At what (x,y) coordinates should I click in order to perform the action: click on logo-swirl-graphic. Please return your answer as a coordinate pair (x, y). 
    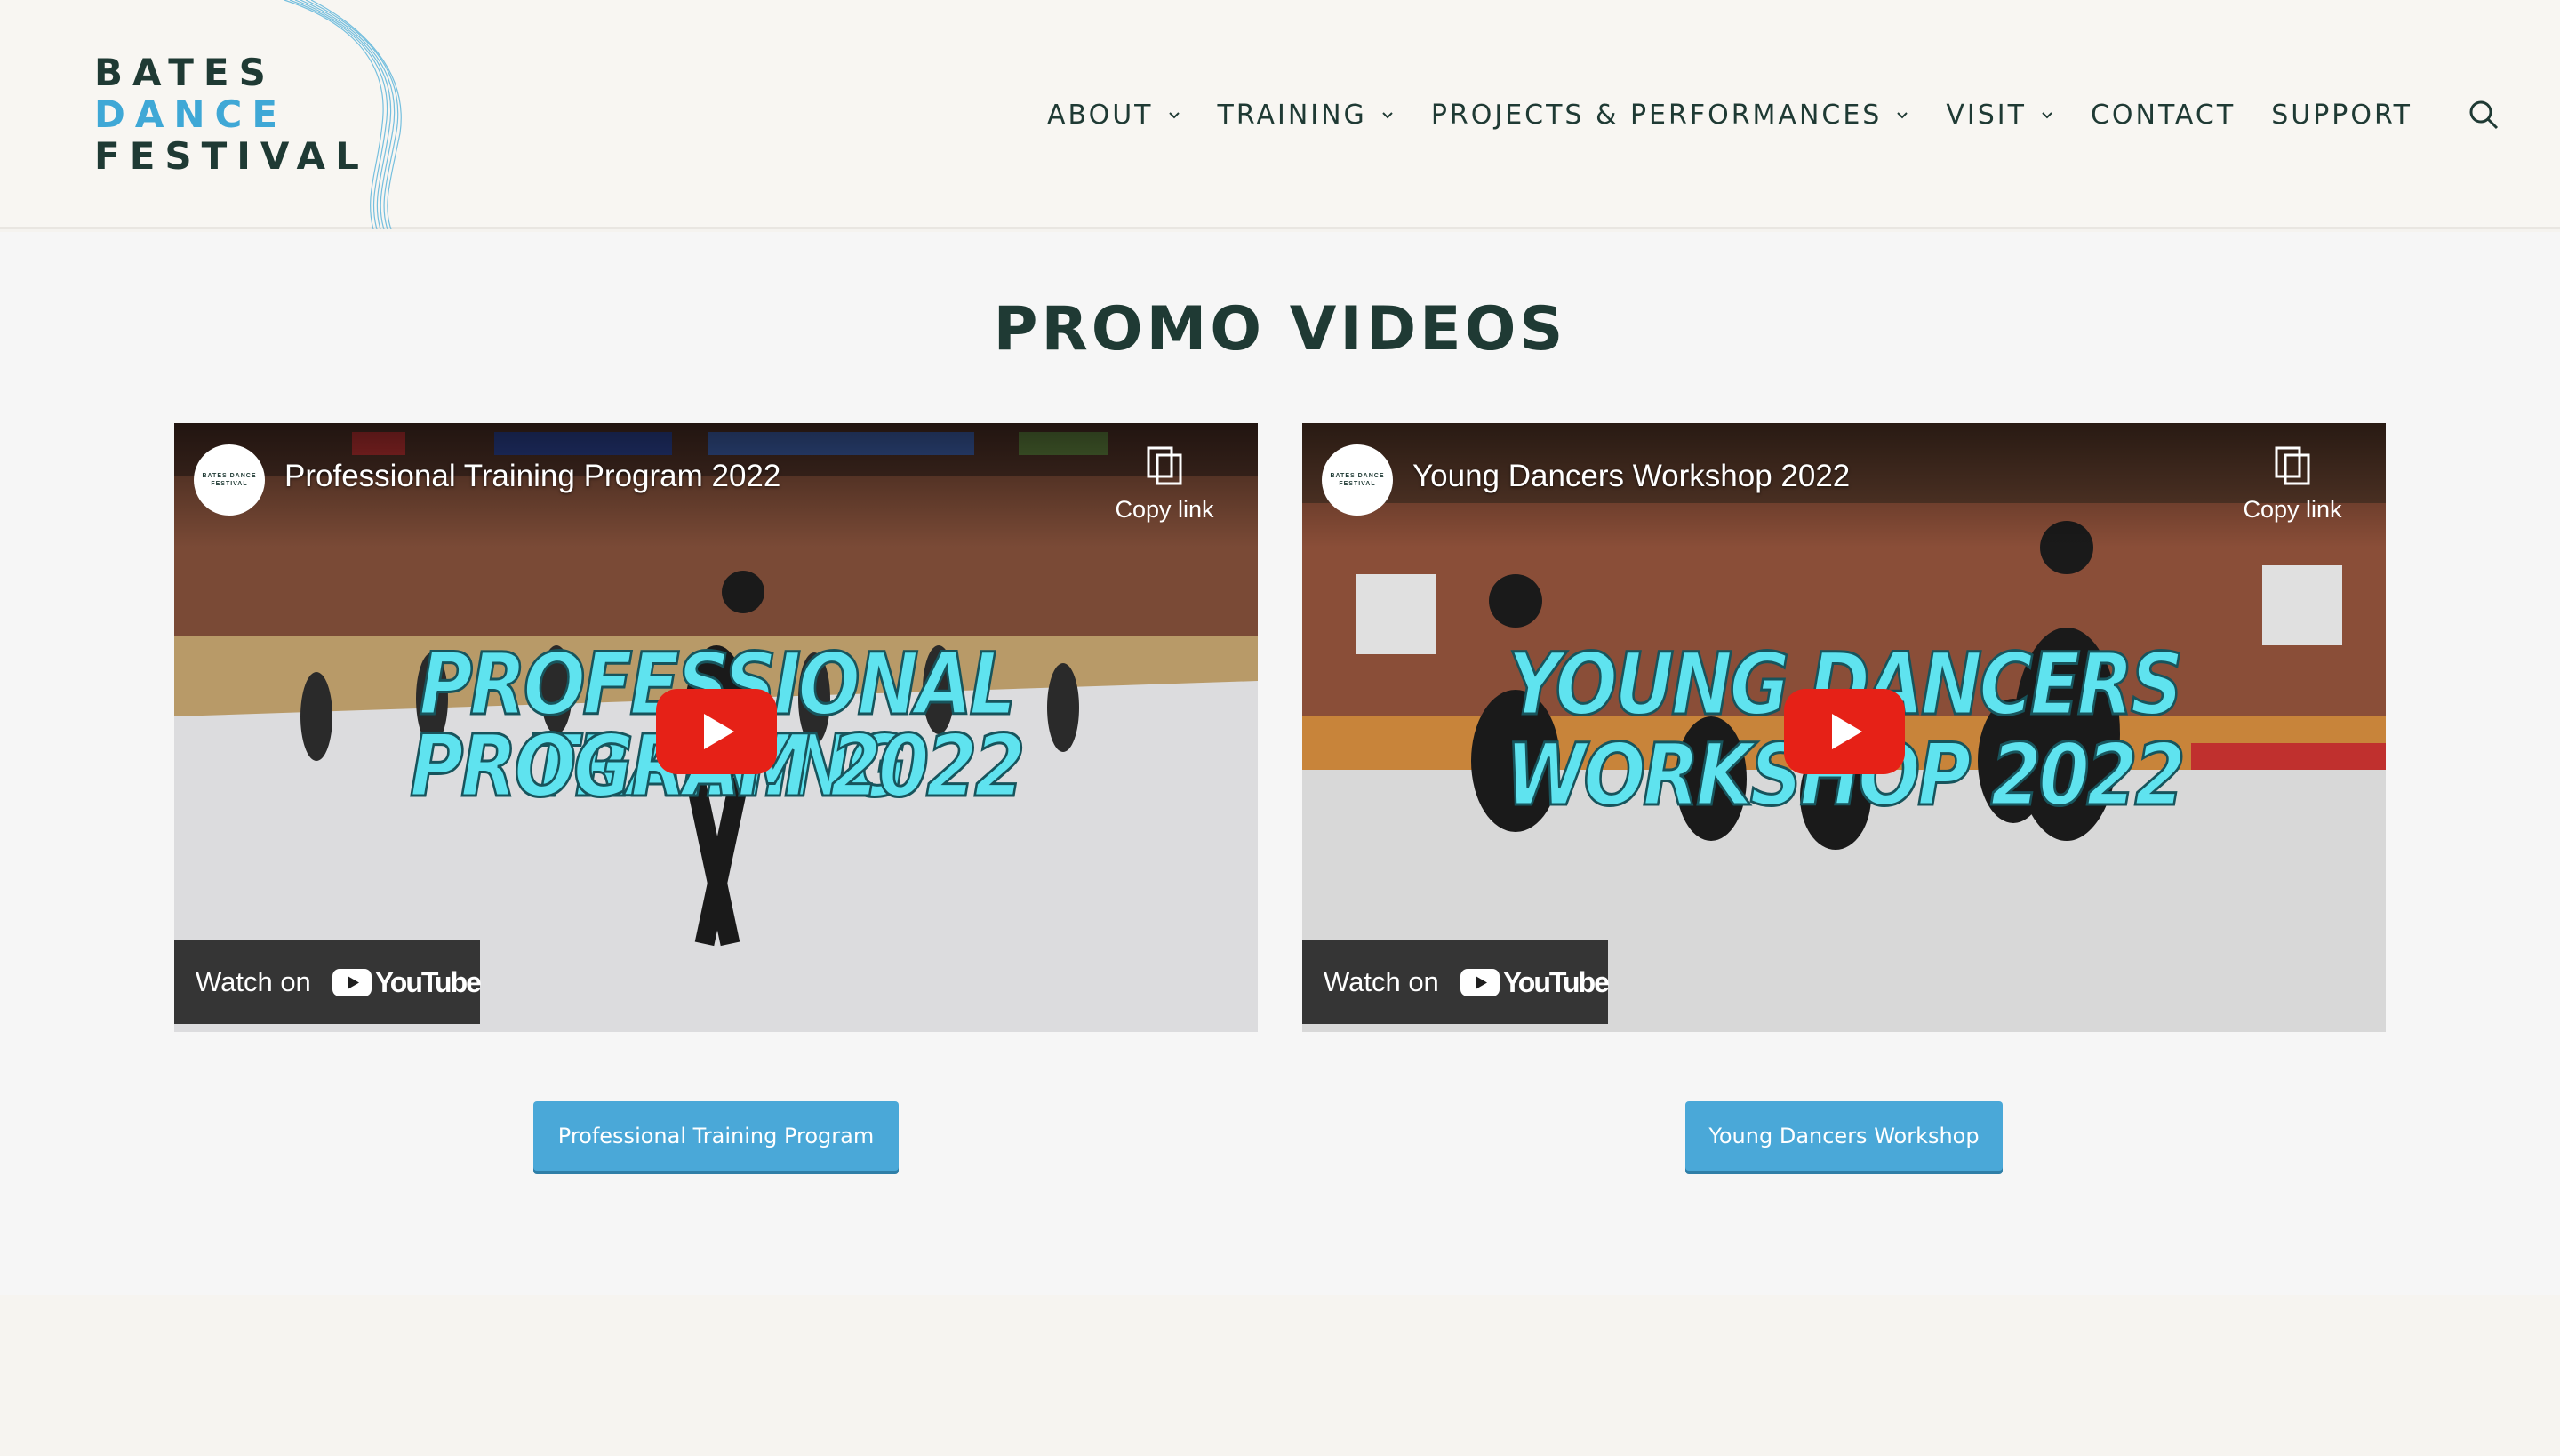
    Looking at the image, I should click on (343, 114).